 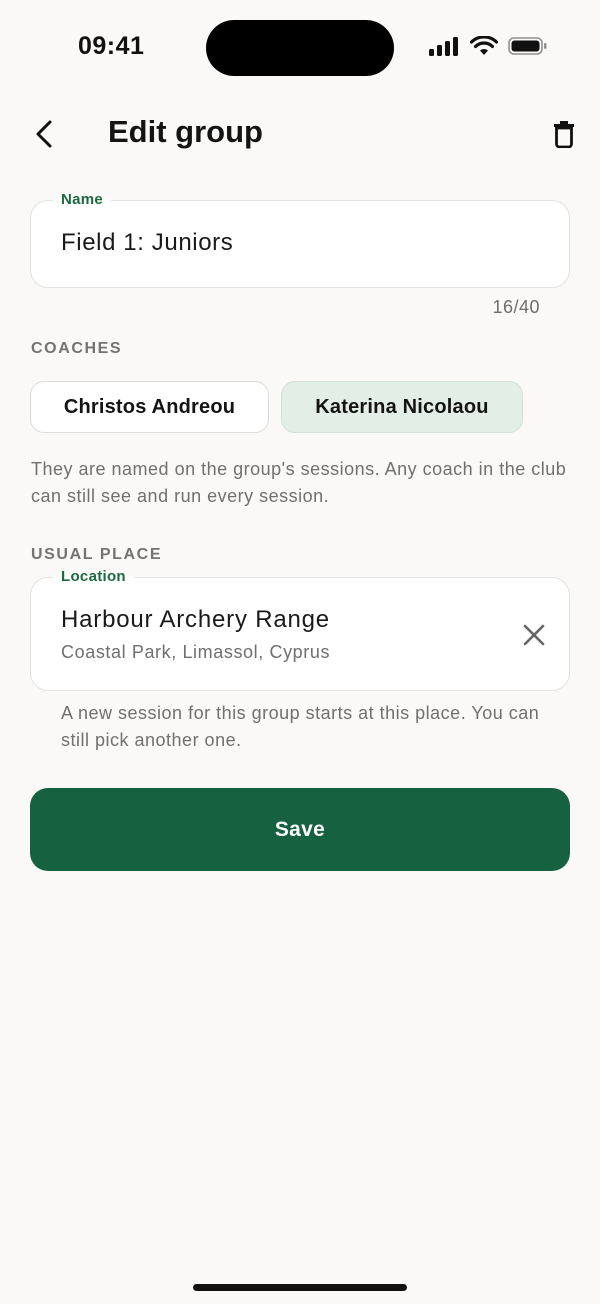 I want to click on wifi-icon, so click(x=484, y=45).